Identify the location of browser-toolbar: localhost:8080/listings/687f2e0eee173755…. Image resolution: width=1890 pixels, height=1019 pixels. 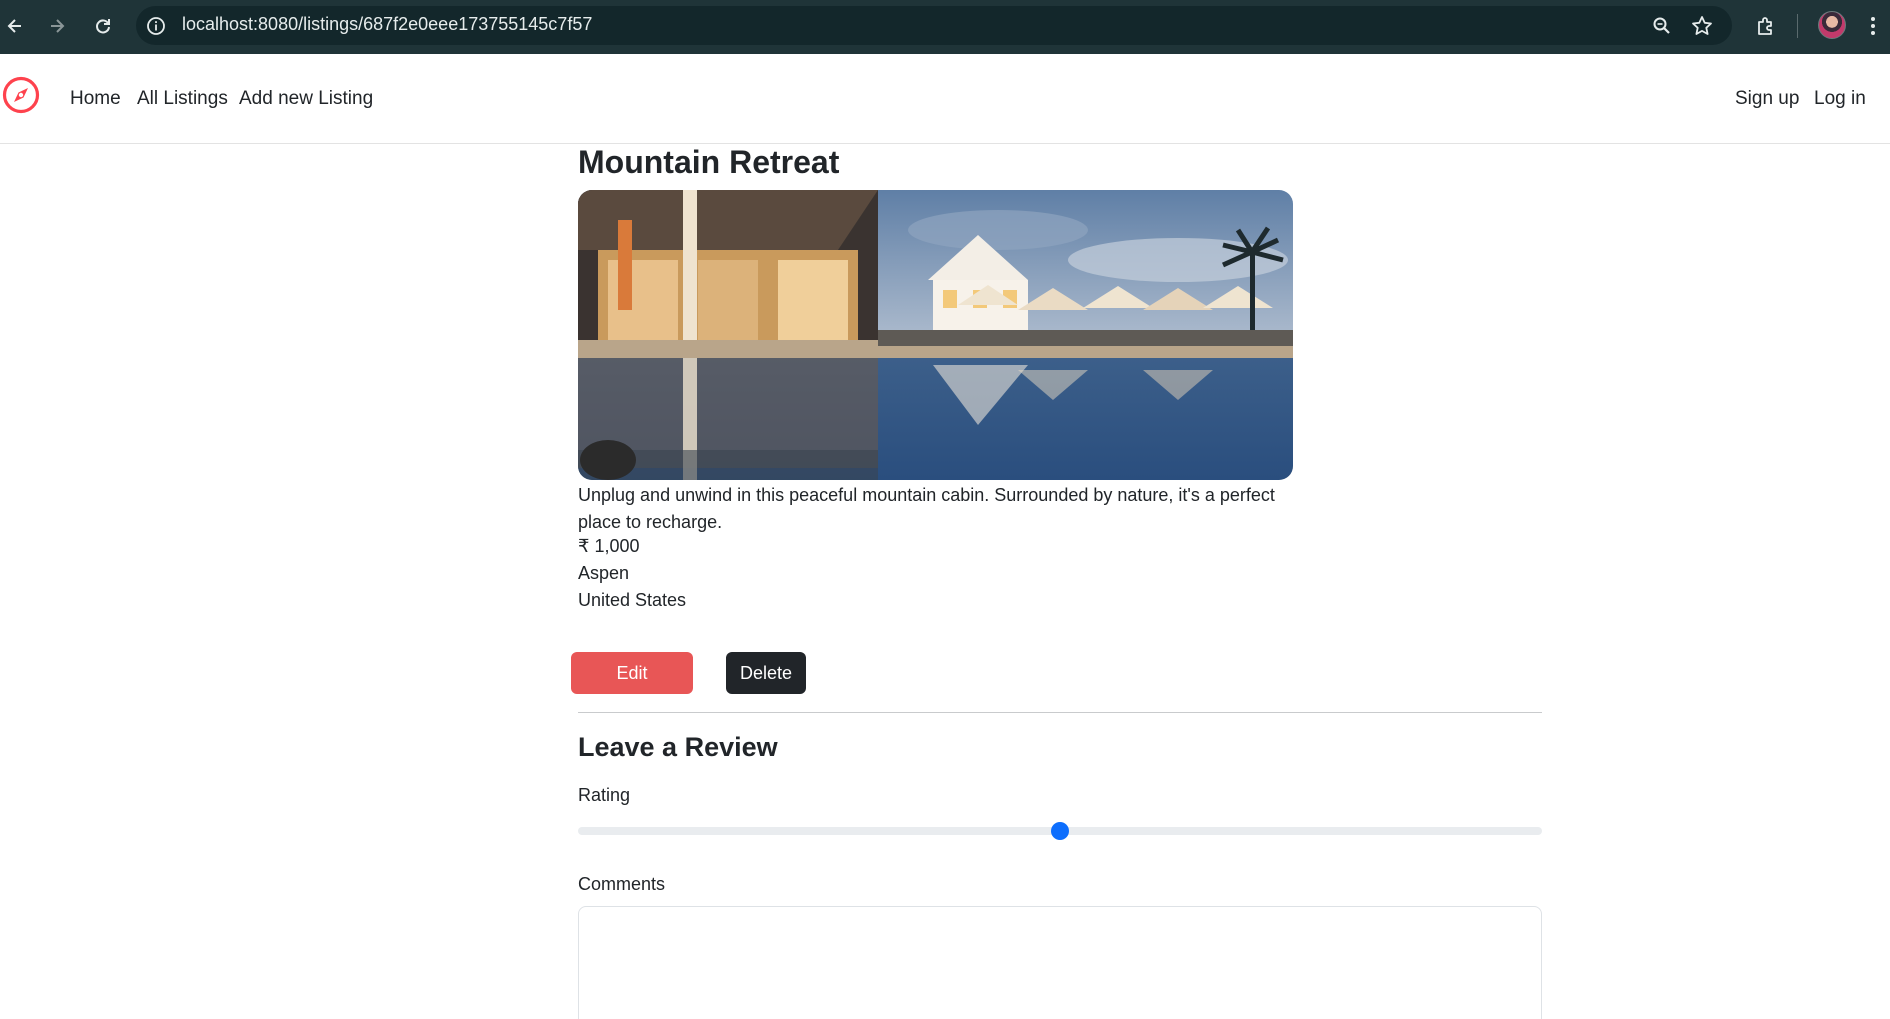
(945, 27).